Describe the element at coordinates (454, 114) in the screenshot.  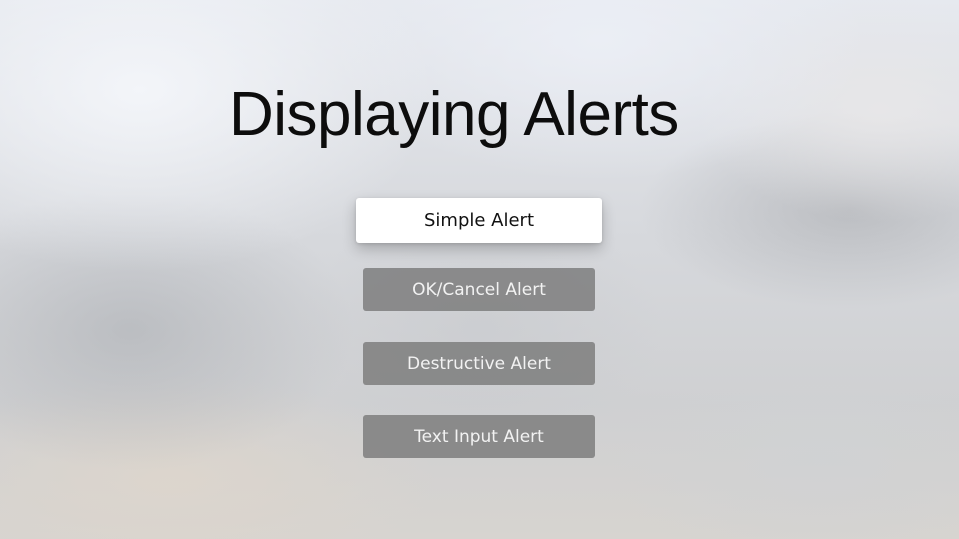
I see `page-title: Displaying Alerts` at that location.